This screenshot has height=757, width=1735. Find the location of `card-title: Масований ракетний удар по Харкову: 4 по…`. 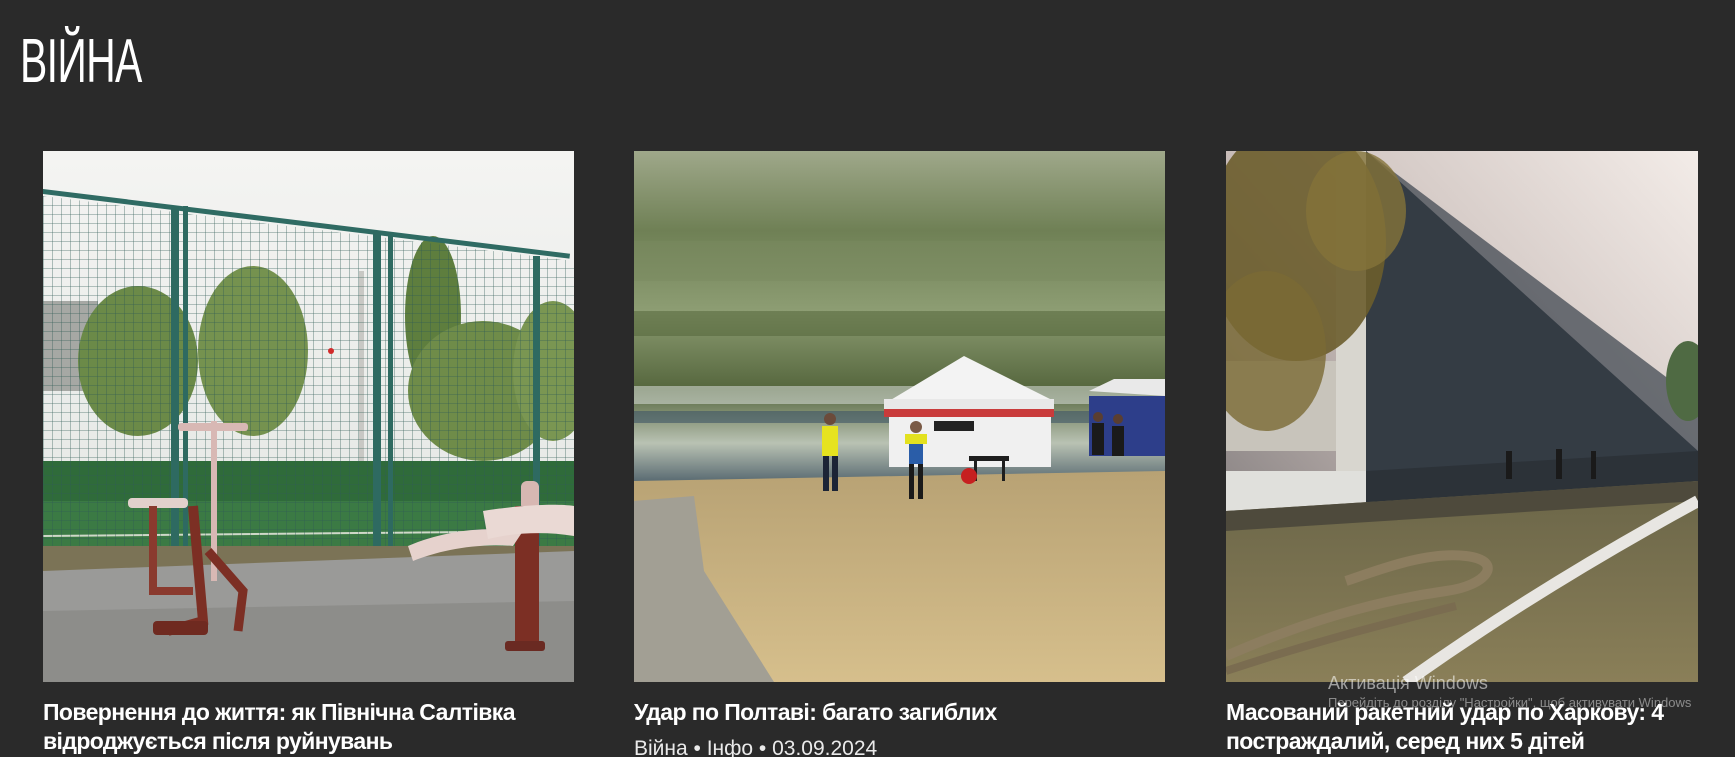

card-title: Масований ракетний удар по Харкову: 4 по… is located at coordinates (1462, 727).